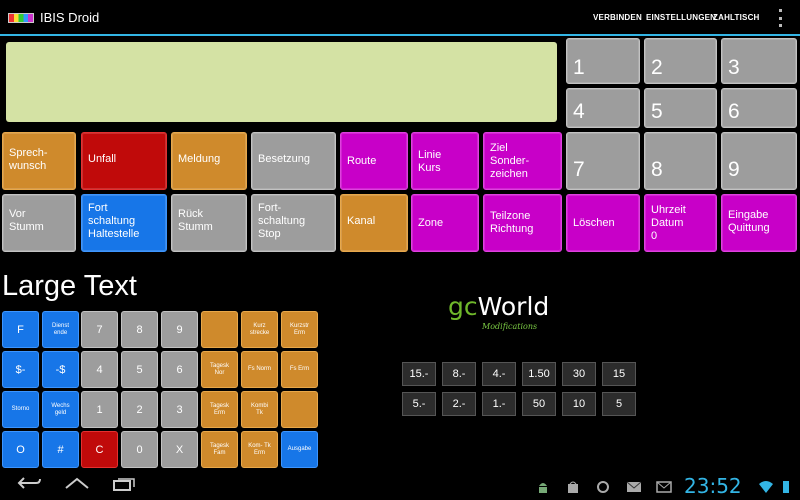 The image size is (800, 500). Describe the element at coordinates (60, 449) in the screenshot. I see `key-hash: #` at that location.